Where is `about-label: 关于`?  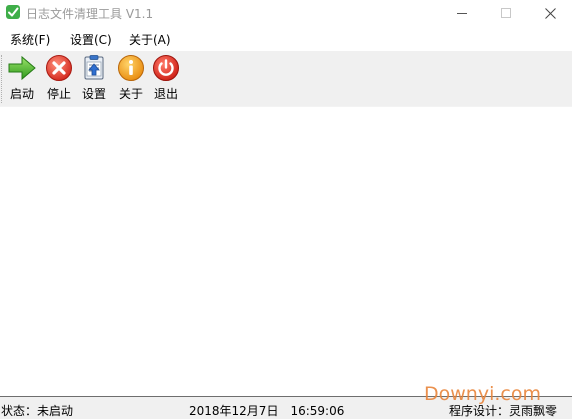
about-label: 关于 is located at coordinates (130, 94).